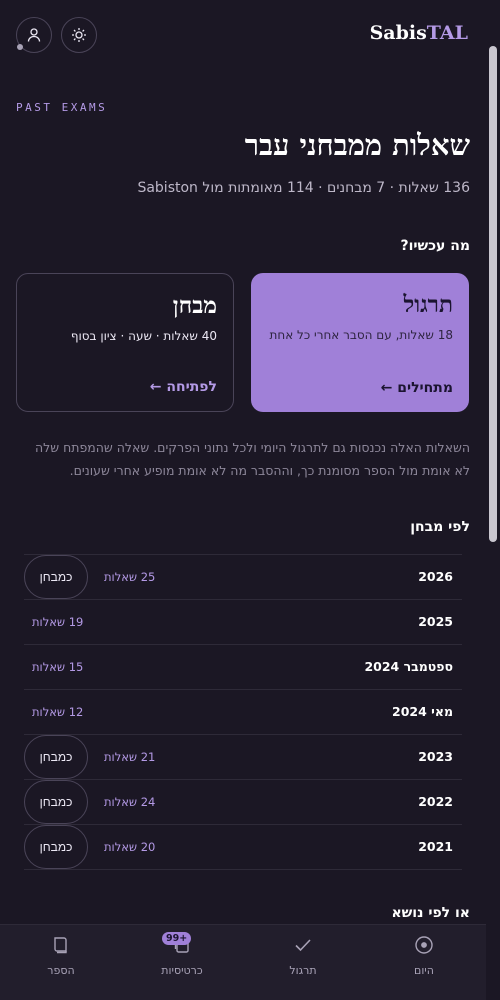  I want to click on check-icon, so click(303, 945).